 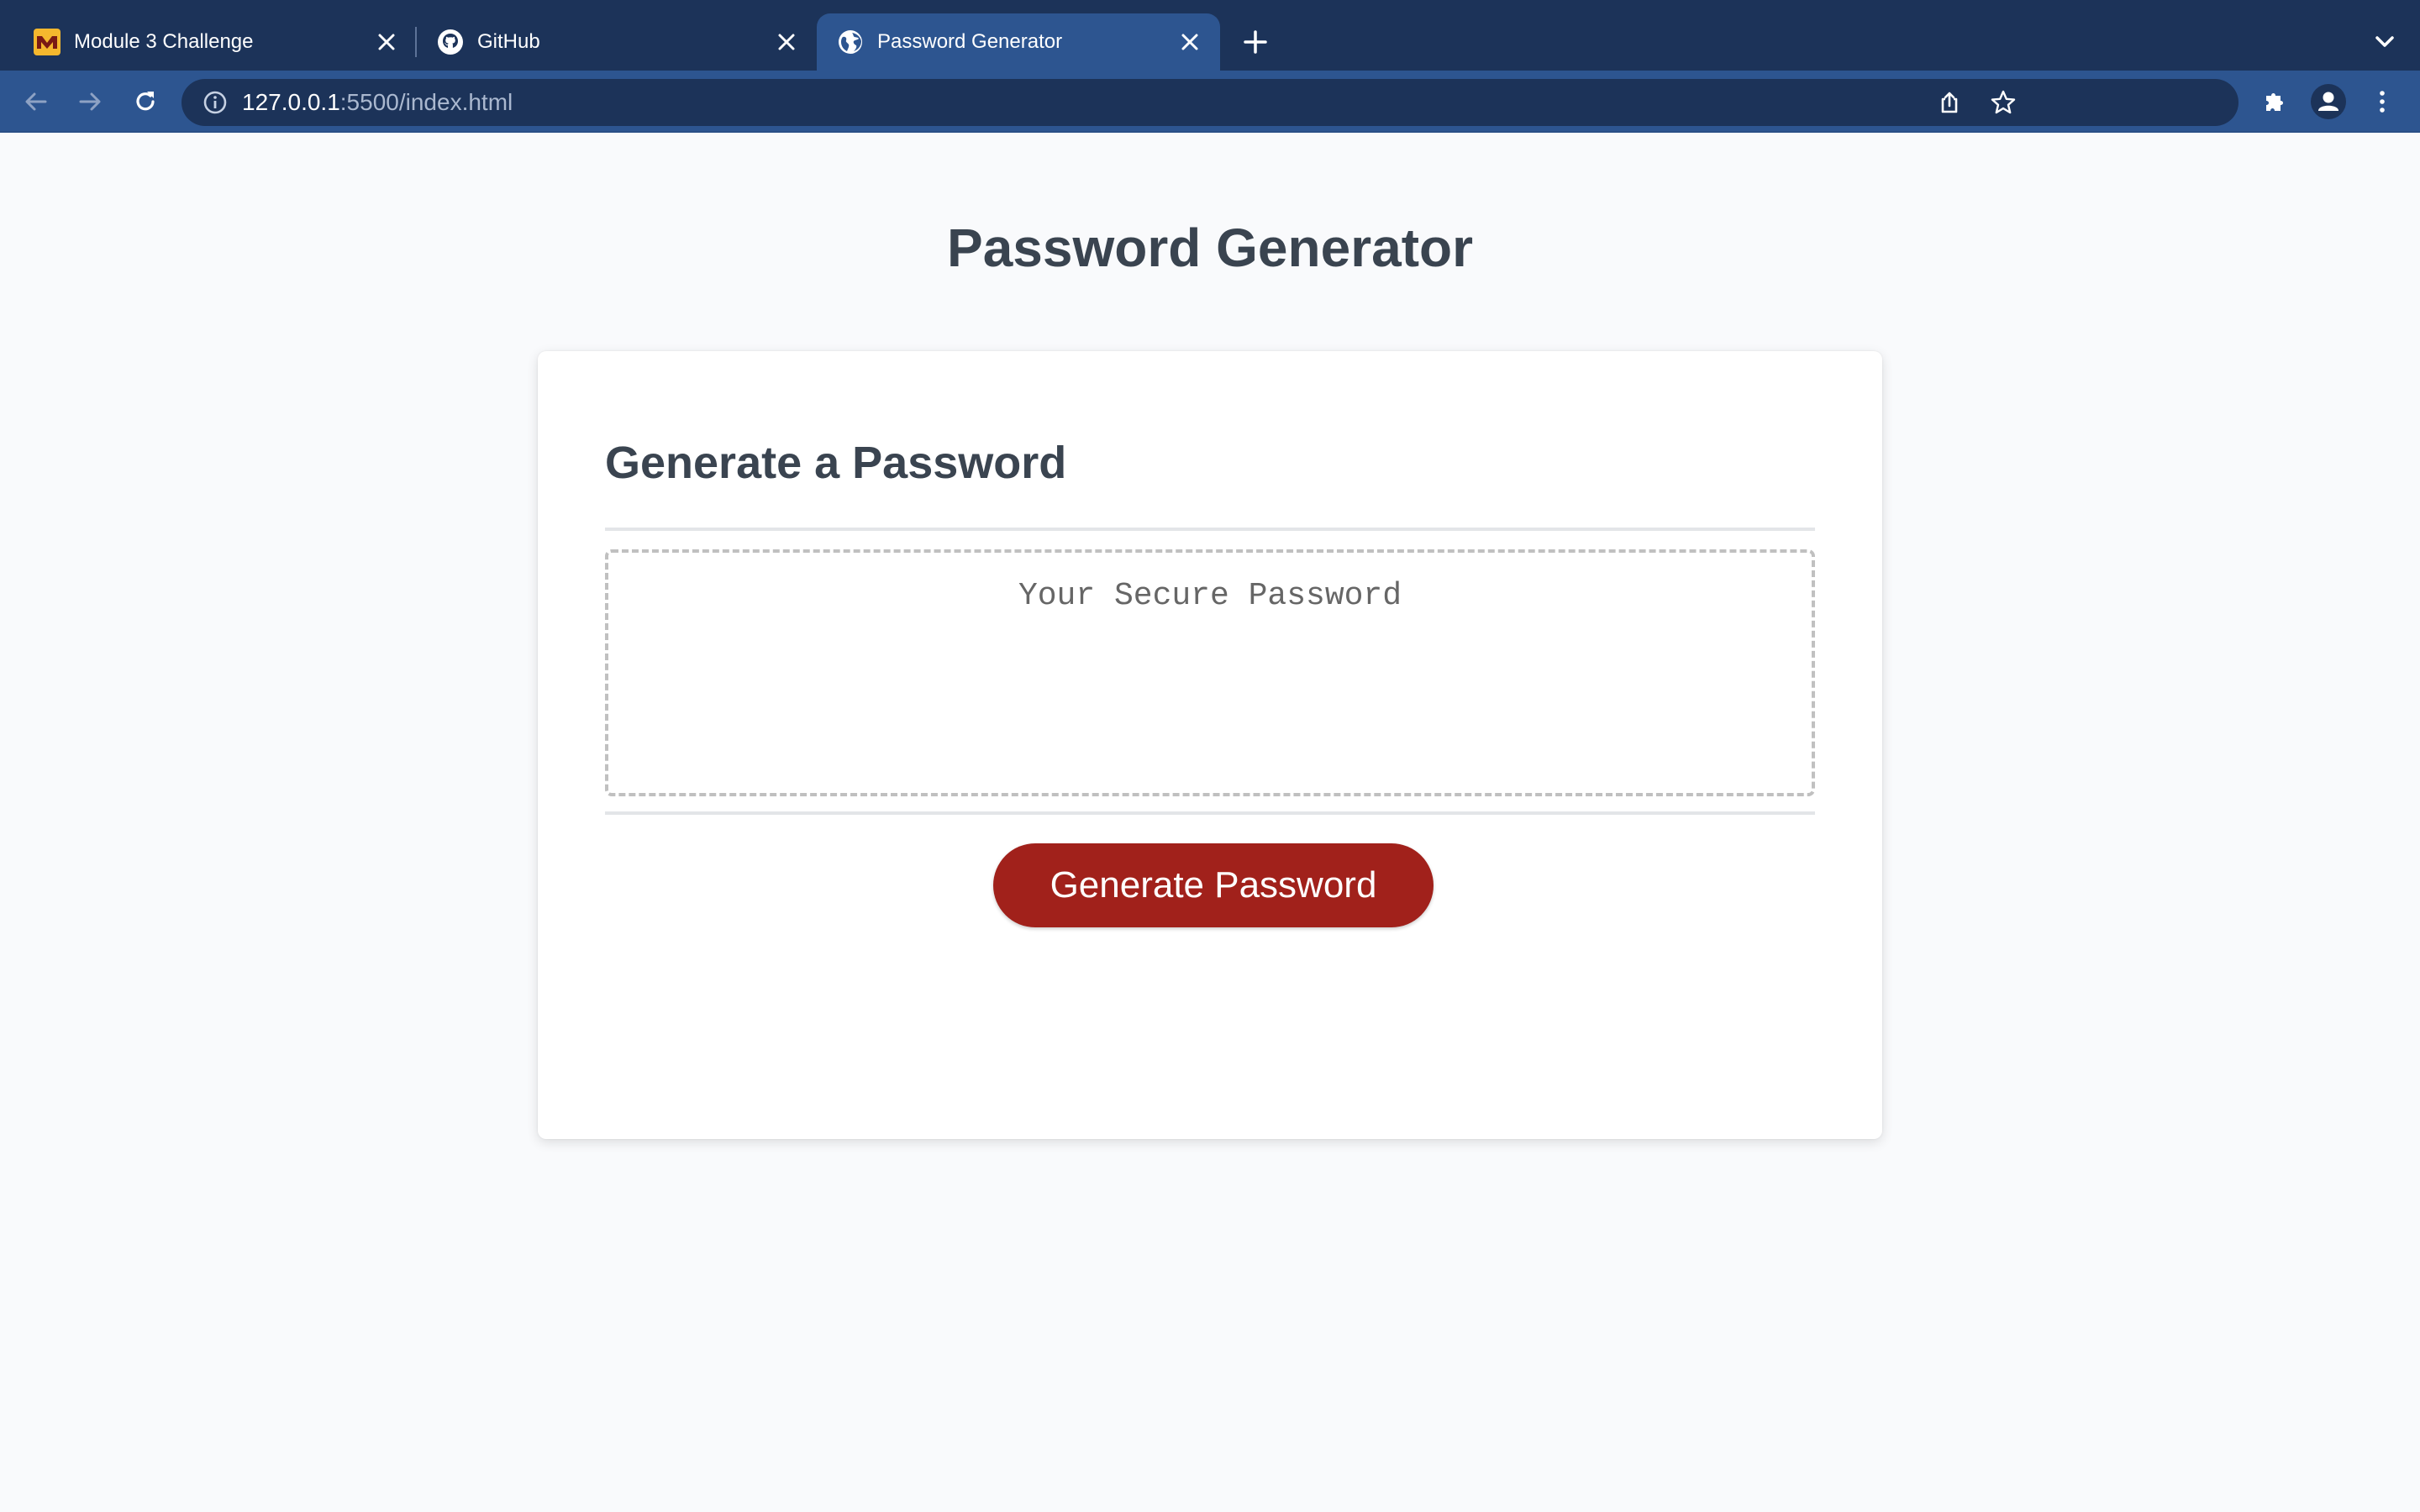 I want to click on url-text: 127.0.0.1:5500/index.html, so click(x=377, y=102).